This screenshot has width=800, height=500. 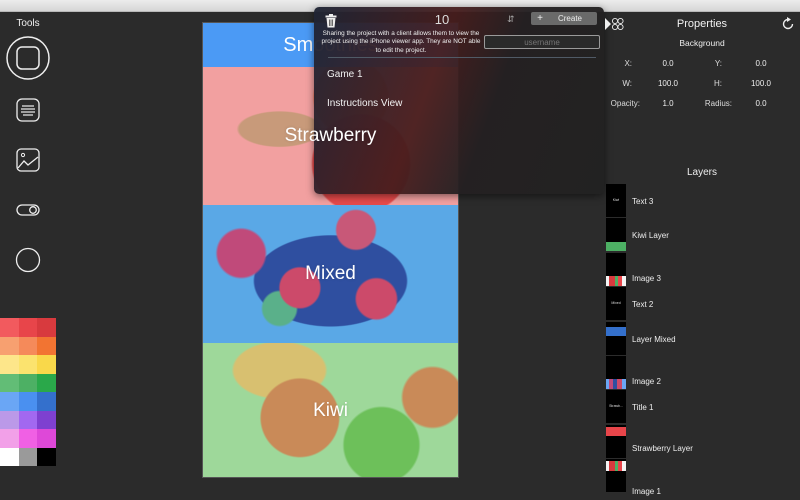 I want to click on x-label: X:, so click(x=628, y=63).